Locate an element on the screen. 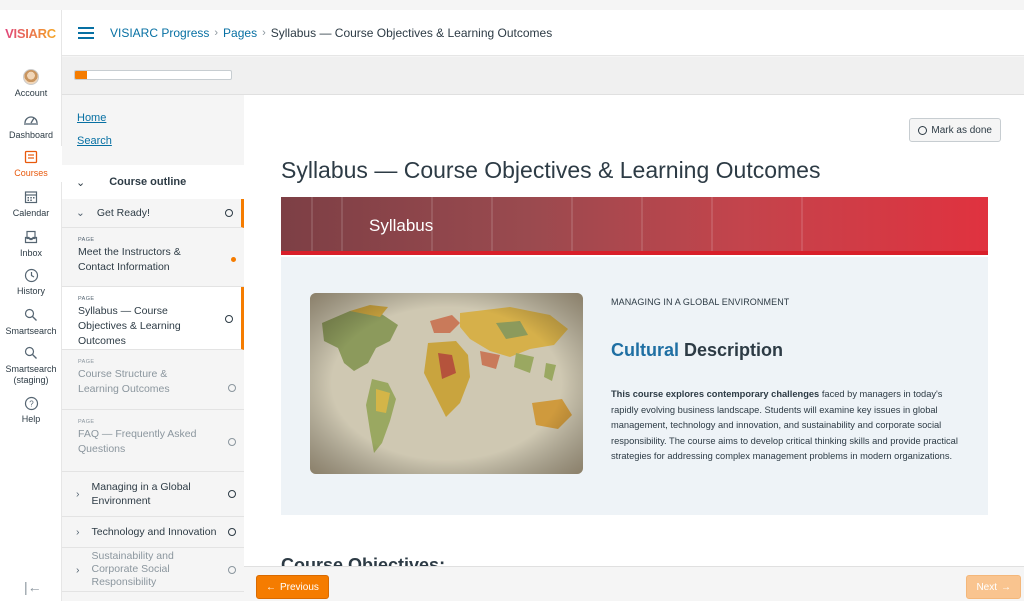 The width and height of the screenshot is (1024, 601). nav-help-label: Help is located at coordinates (31, 419).